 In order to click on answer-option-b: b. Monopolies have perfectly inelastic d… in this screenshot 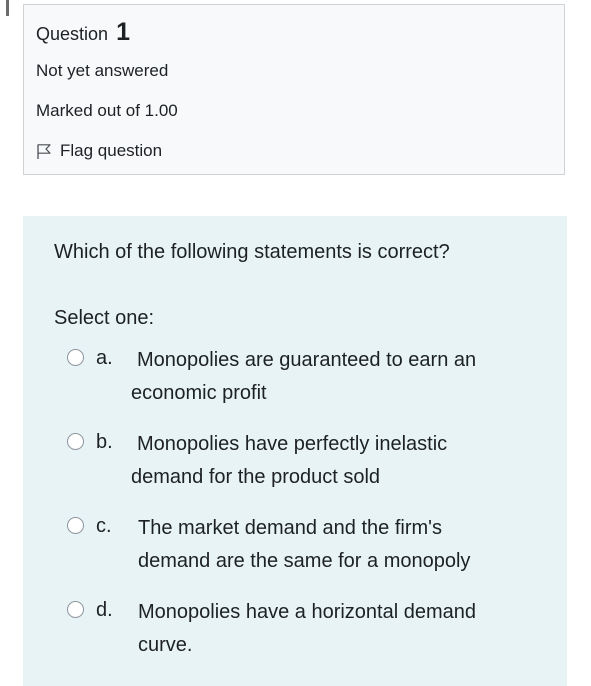, I will do `click(312, 463)`.